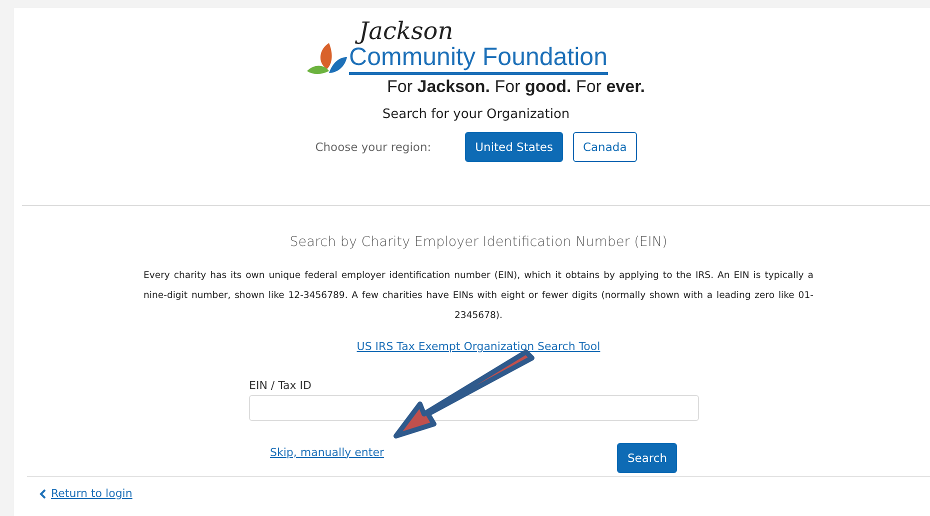  Describe the element at coordinates (478, 346) in the screenshot. I see `irs-search-link: US IRS Tax Exempt Organization Search Tool` at that location.